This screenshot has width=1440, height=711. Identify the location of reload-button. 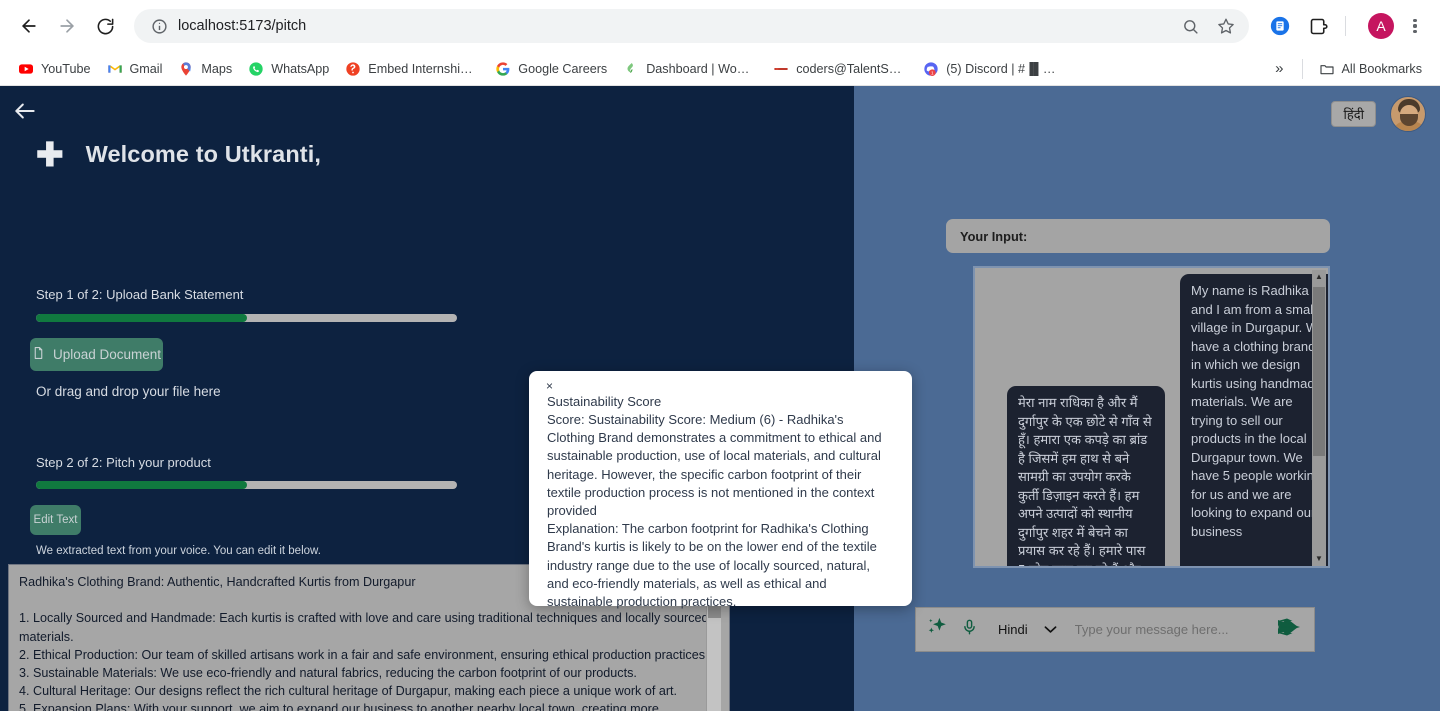
(105, 26).